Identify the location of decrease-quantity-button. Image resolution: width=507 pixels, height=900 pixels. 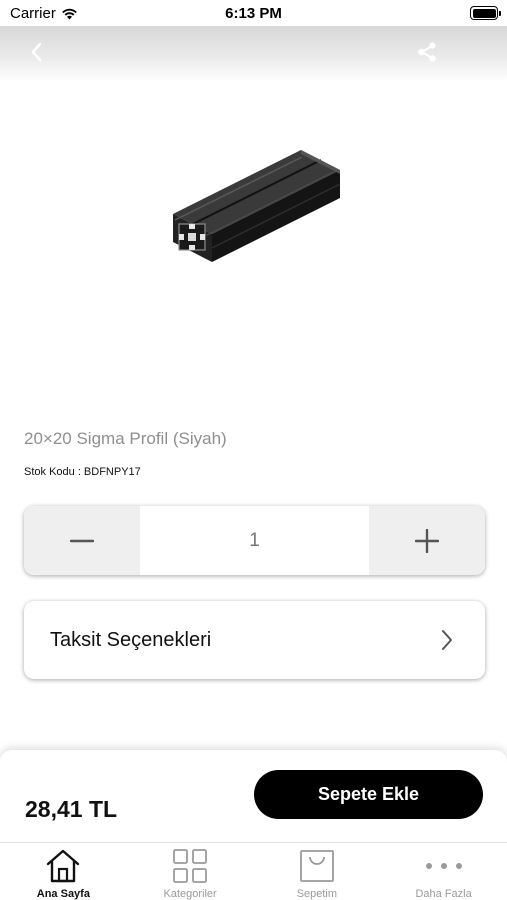
(82, 540).